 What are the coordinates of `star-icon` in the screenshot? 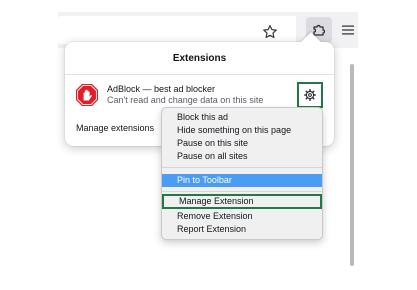 It's located at (270, 32).